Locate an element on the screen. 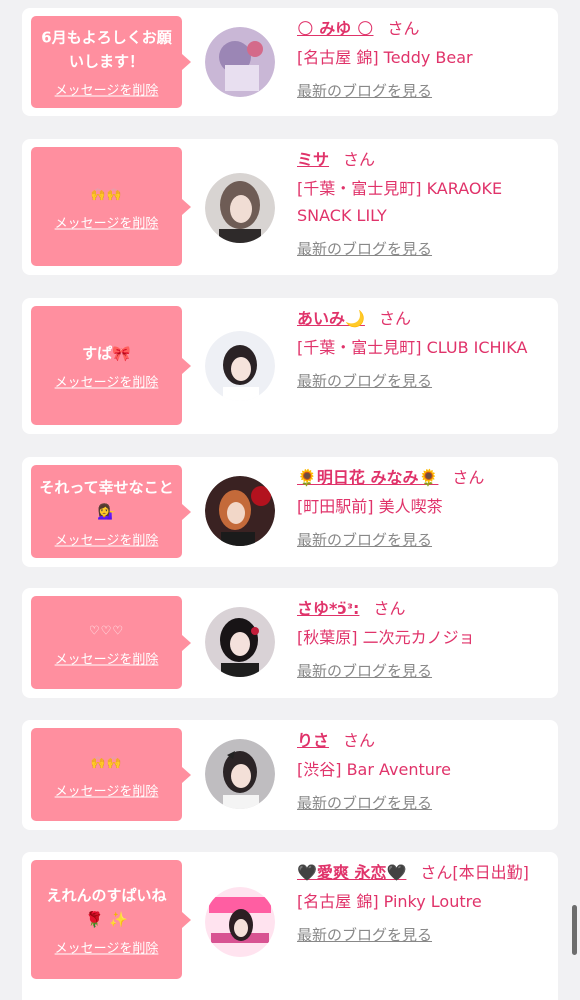  message-text: ♡♡♡ is located at coordinates (106, 630).